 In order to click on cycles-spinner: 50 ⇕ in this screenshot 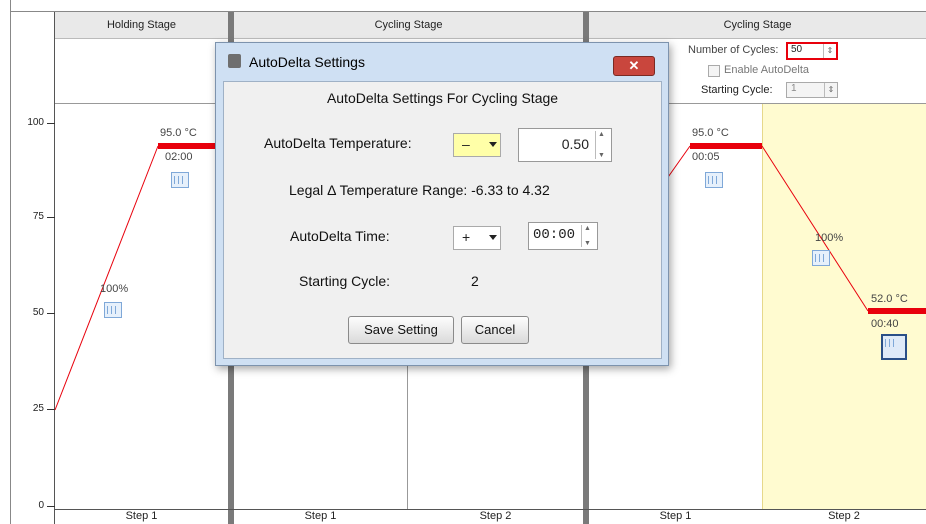, I will do `click(812, 51)`.